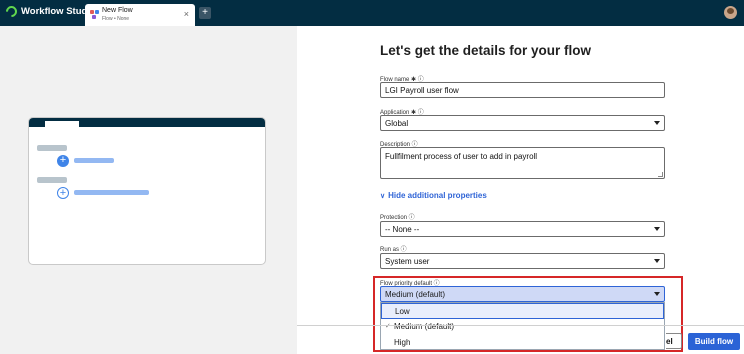 The height and width of the screenshot is (354, 744). What do you see at coordinates (674, 341) in the screenshot?
I see `cancel-button: el` at bounding box center [674, 341].